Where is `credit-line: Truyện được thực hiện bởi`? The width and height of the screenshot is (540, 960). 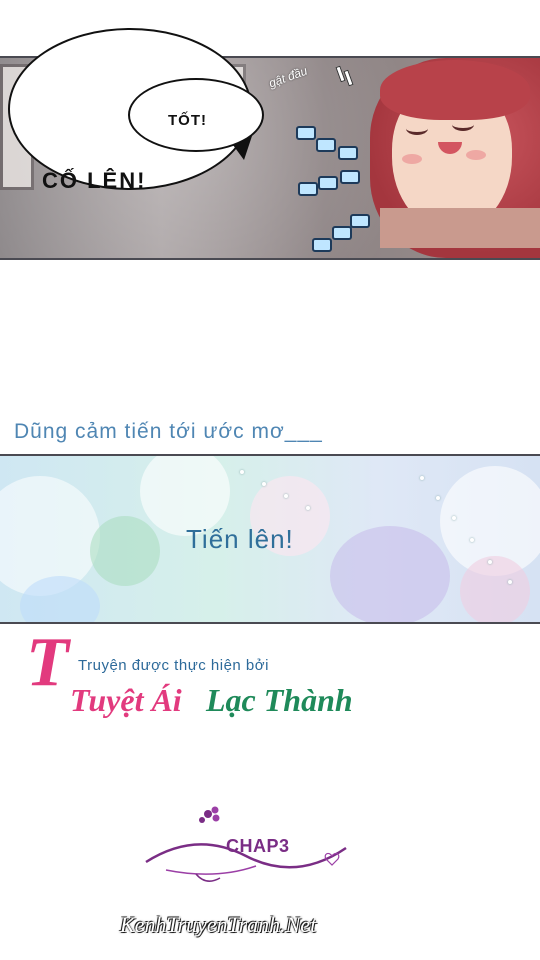 credit-line: Truyện được thực hiện bởi is located at coordinates (173, 665).